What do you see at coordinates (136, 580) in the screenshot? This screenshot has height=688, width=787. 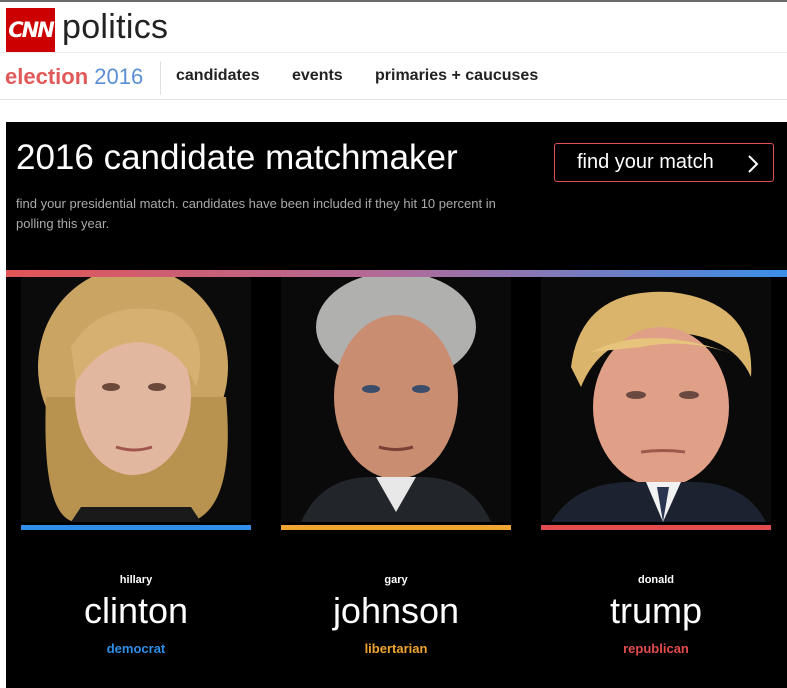 I see `candidate-first-name: hillary` at bounding box center [136, 580].